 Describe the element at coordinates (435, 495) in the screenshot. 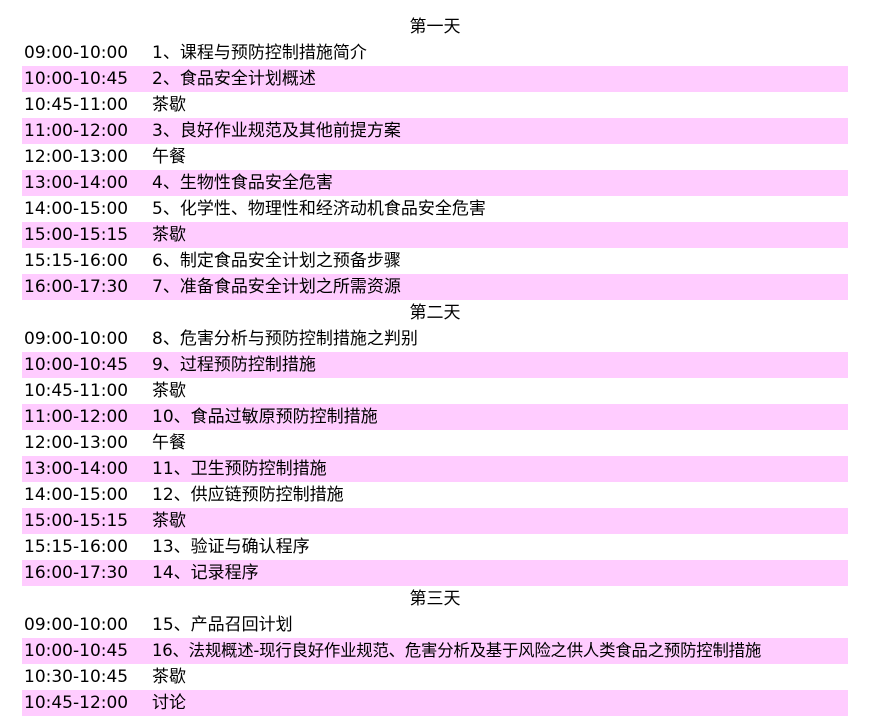

I see `schedule-row: 14:00-15:00 12、供应链预防控制措施` at that location.